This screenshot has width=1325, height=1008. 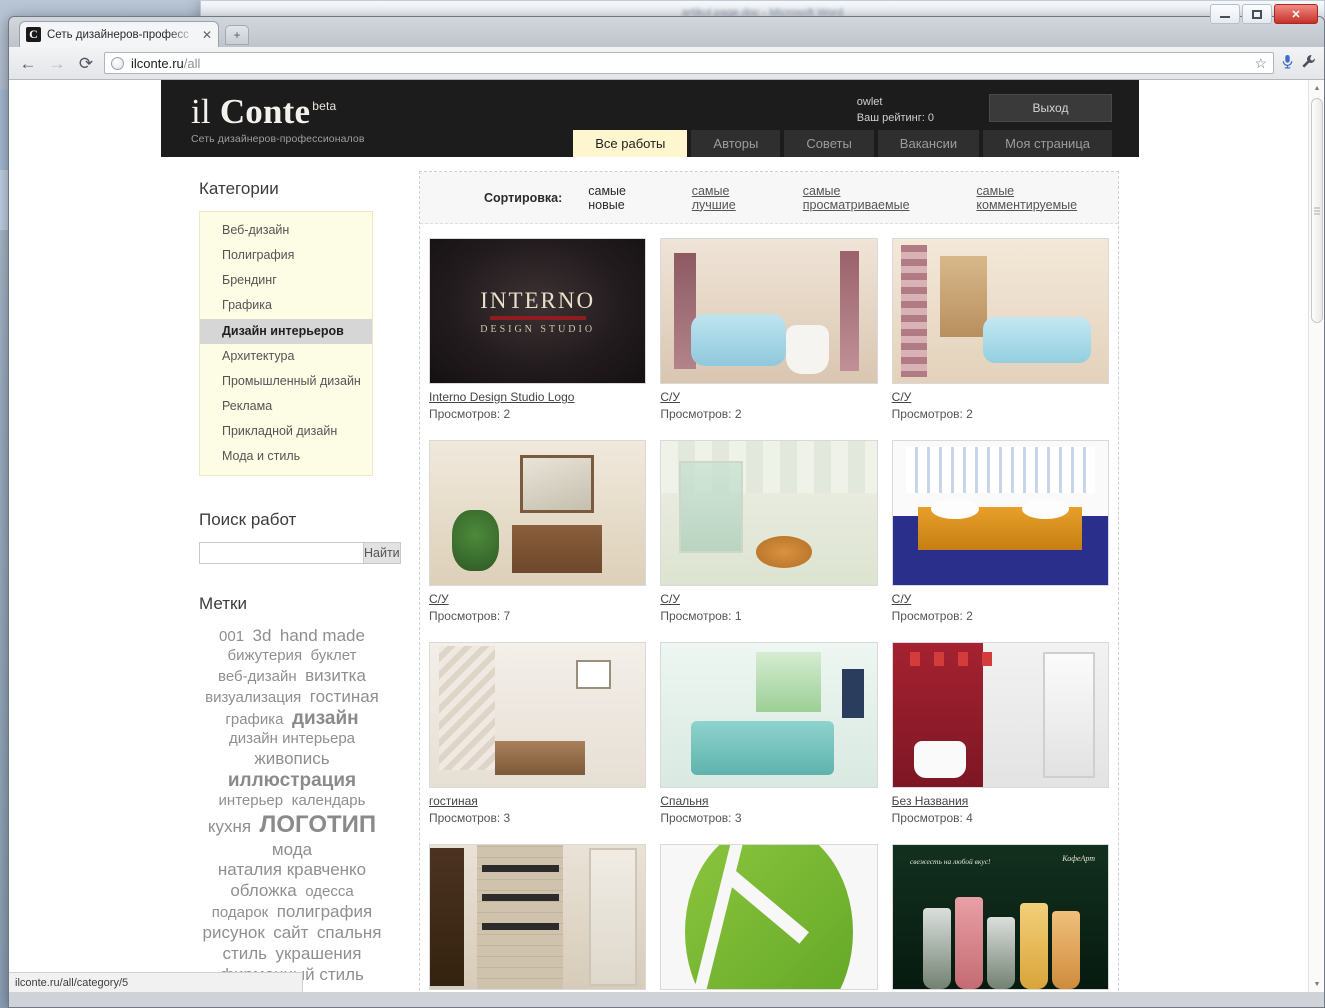 I want to click on tab-close-icon: ✕, so click(x=207, y=35).